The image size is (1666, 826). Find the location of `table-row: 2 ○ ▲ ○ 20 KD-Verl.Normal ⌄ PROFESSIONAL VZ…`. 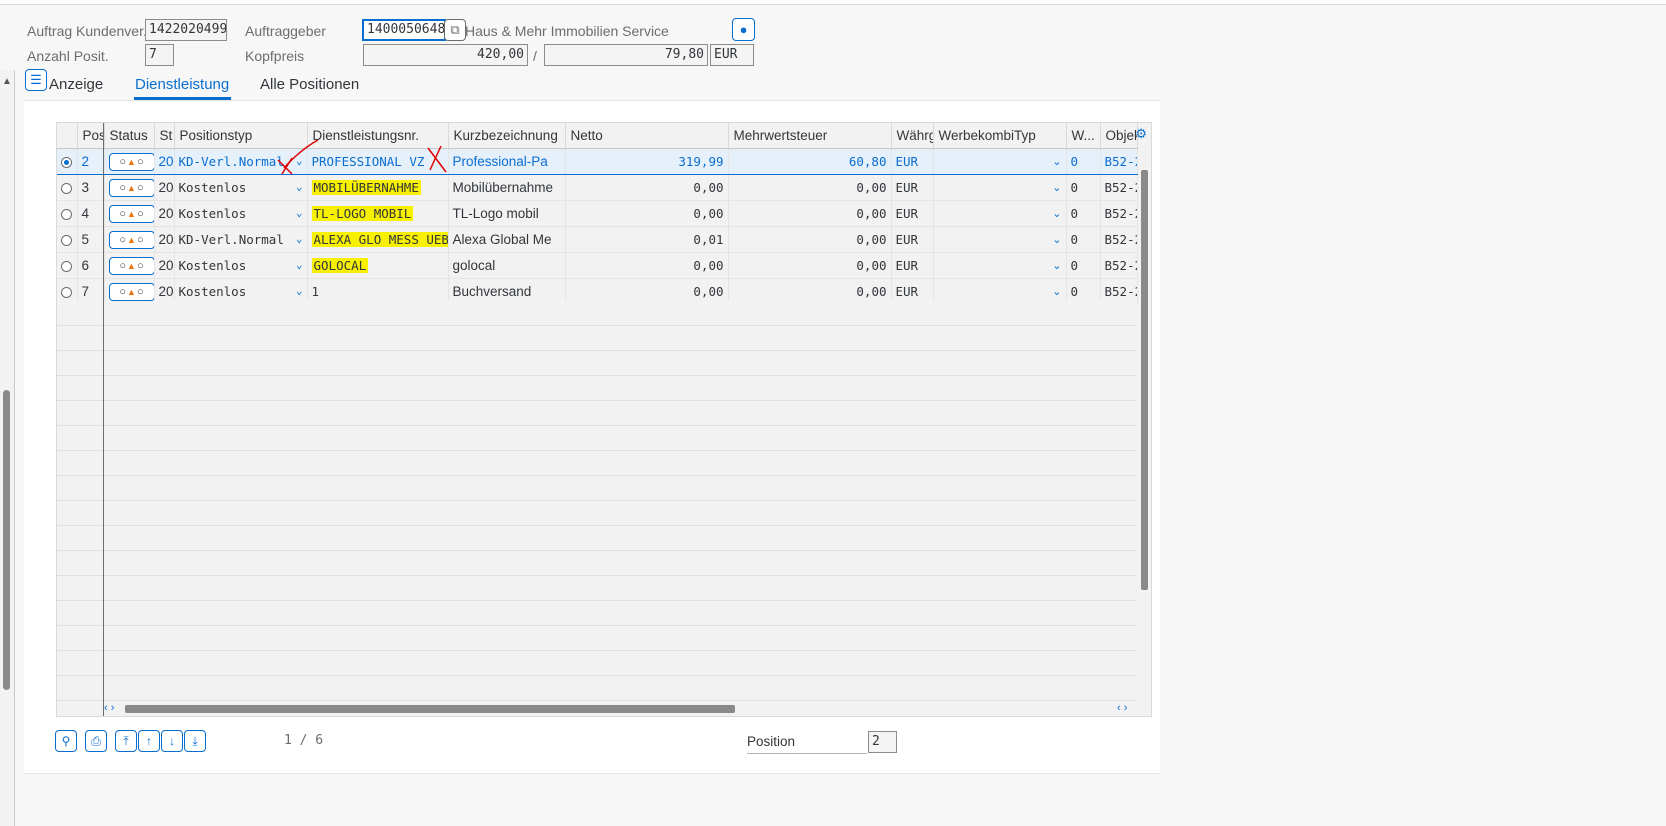

table-row: 2 ○ ▲ ○ 20 KD-Verl.Normal ⌄ PROFESSIONAL VZ… is located at coordinates (597, 161).